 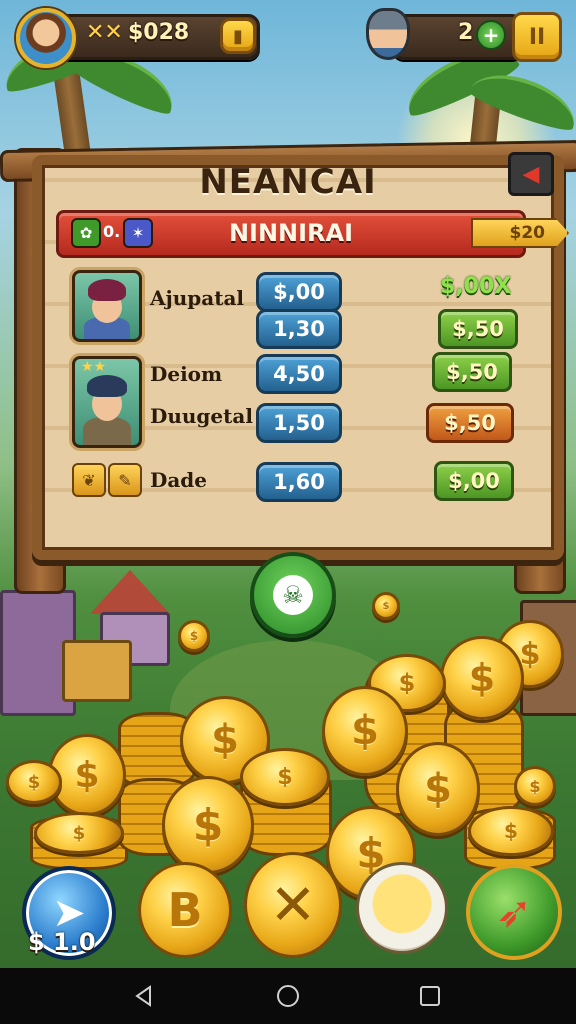 I want to click on row-price-5: $,00, so click(x=474, y=481).